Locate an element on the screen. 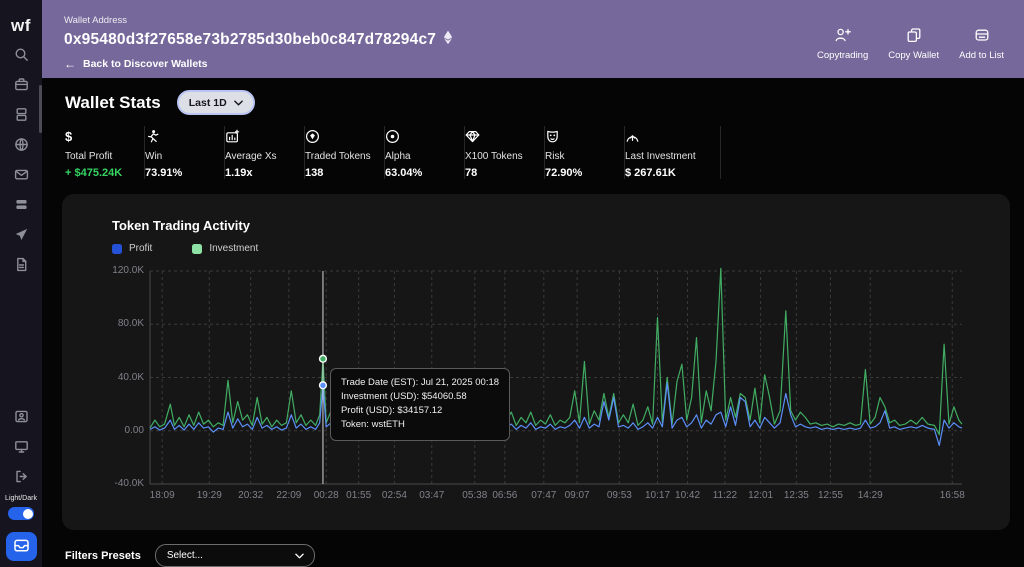 Image resolution: width=1024 pixels, height=567 pixels. sidebar-bottom-nav is located at coordinates (21, 446).